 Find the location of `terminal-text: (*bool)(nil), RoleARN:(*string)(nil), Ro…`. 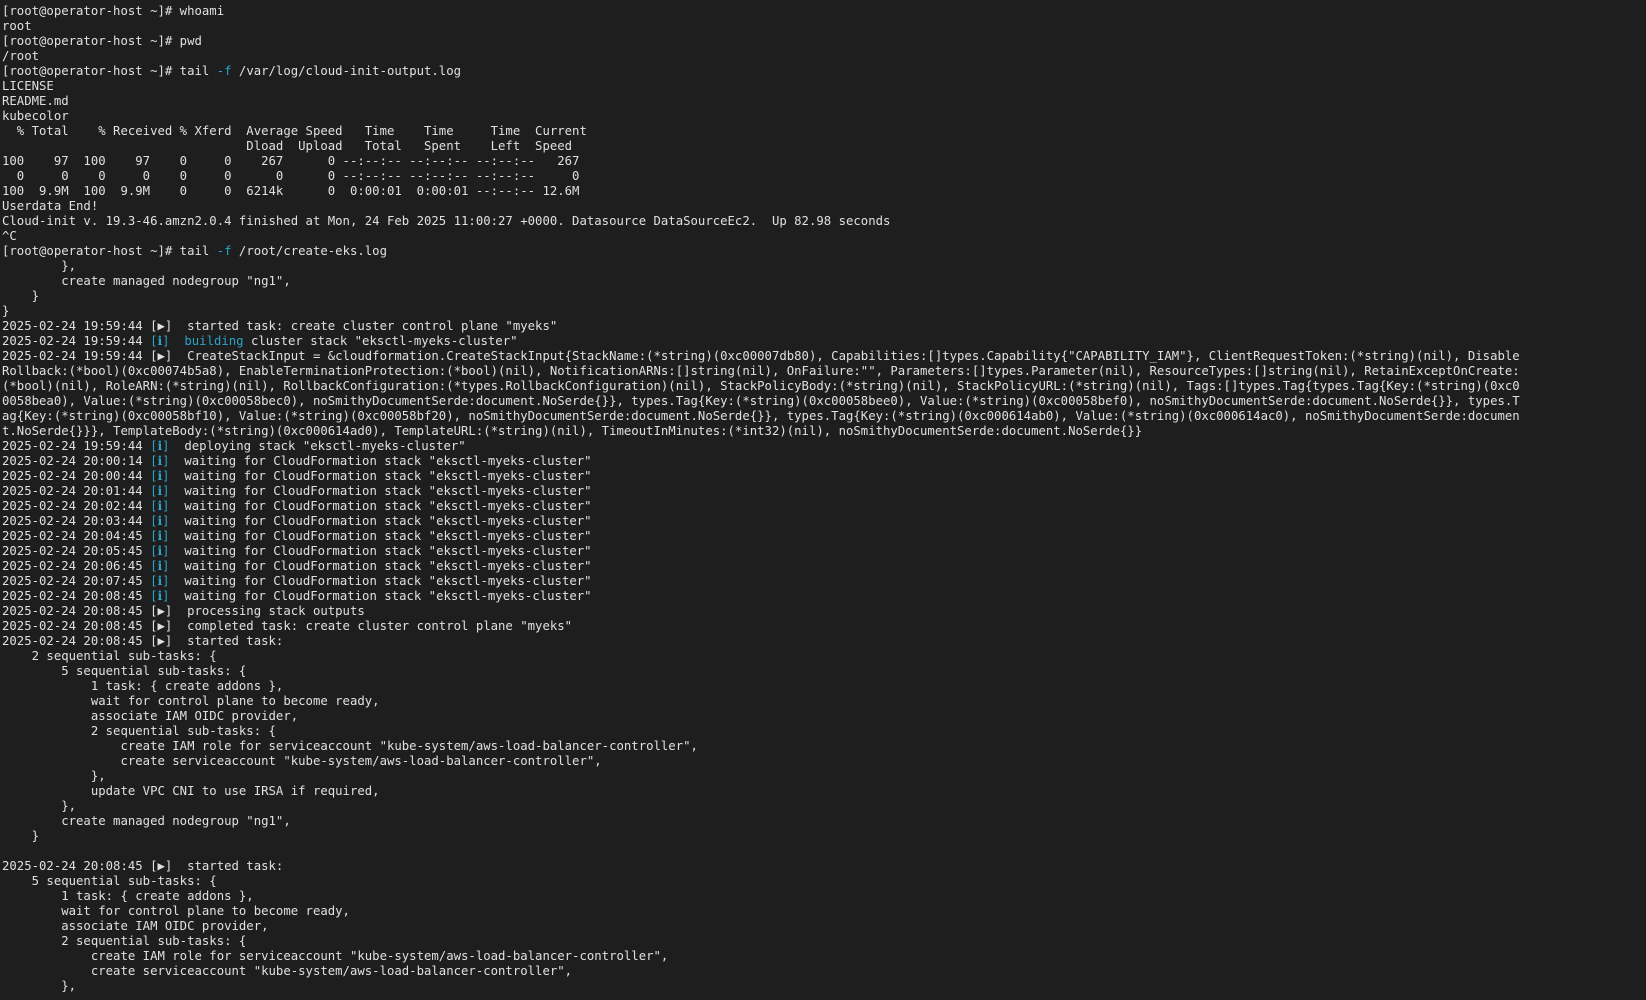

terminal-text: (*bool)(nil), RoleARN:(*string)(nil), Ro… is located at coordinates (761, 386).